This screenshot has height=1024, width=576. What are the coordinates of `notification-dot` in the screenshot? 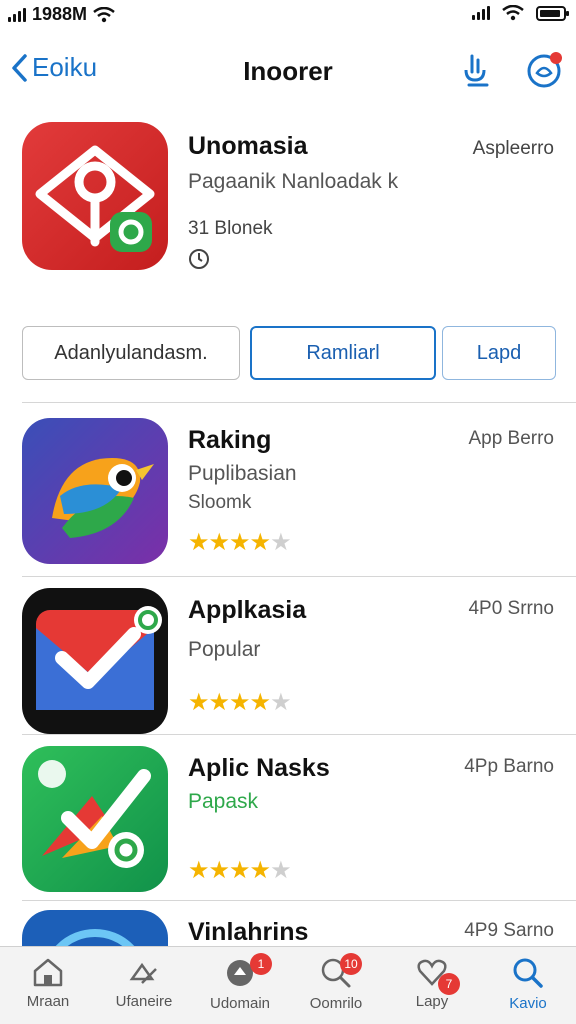 It's located at (556, 58).